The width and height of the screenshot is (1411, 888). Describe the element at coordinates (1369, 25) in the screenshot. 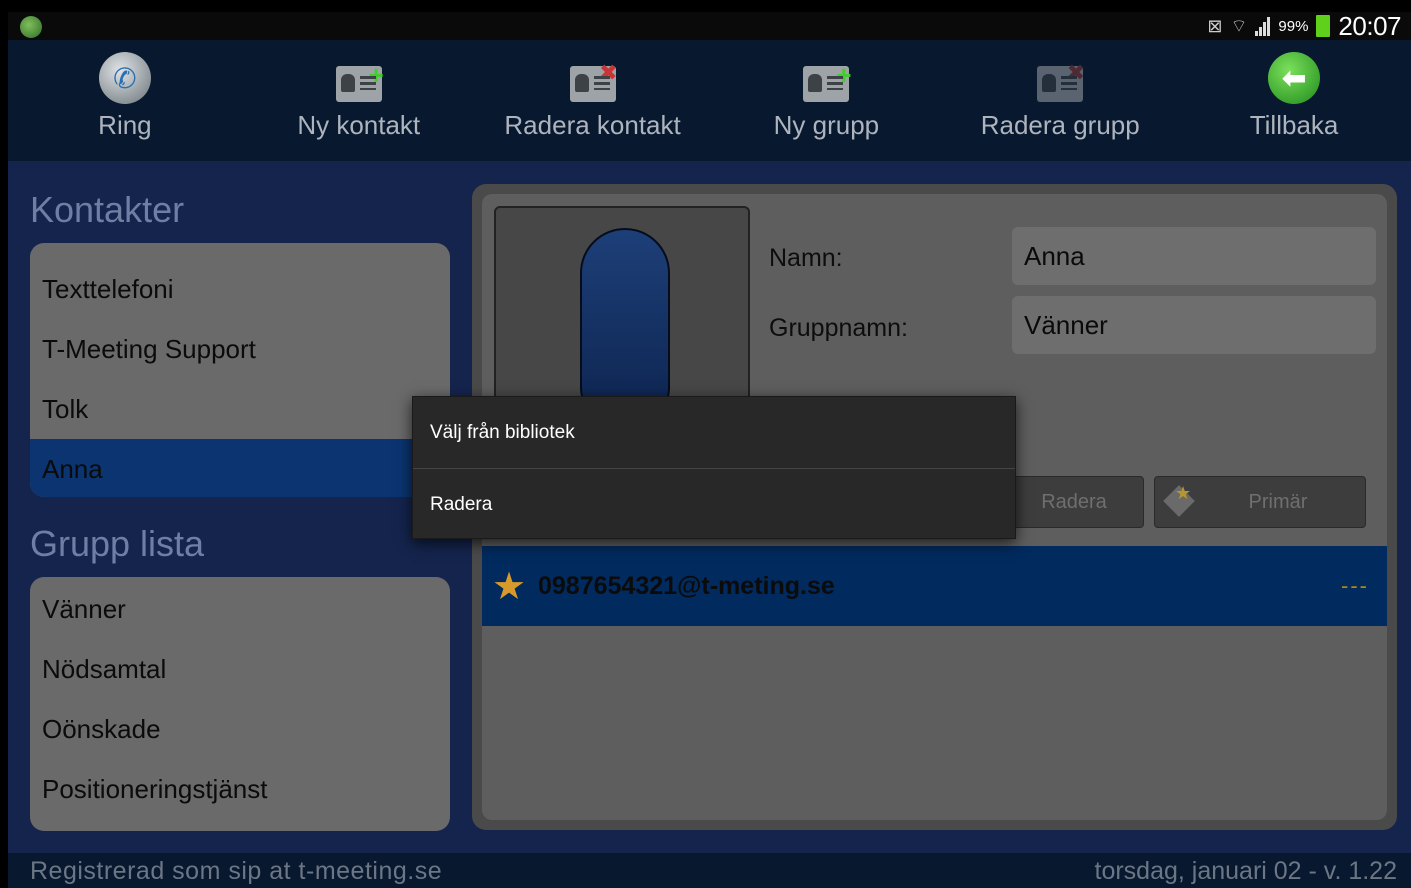

I see `clock: 20:07` at that location.